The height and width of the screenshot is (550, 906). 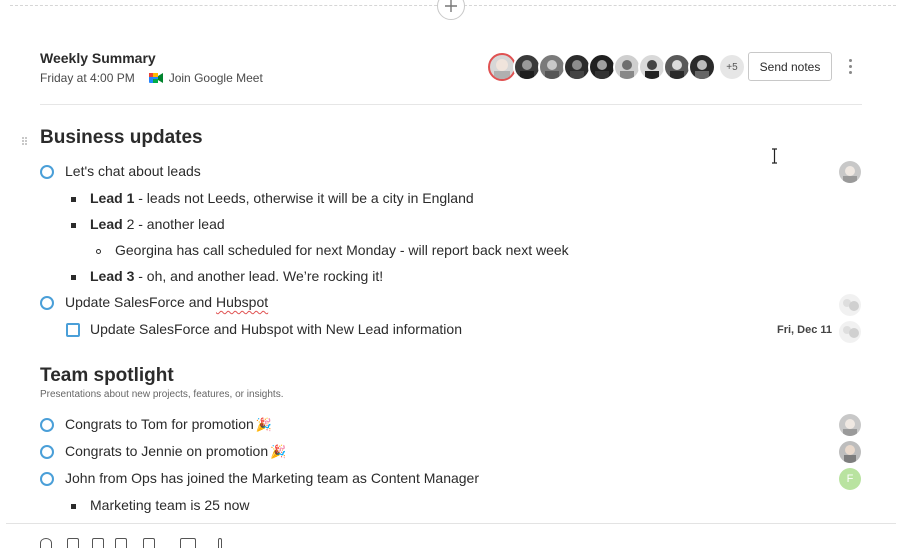 What do you see at coordinates (121, 543) in the screenshot?
I see `quote-icon` at bounding box center [121, 543].